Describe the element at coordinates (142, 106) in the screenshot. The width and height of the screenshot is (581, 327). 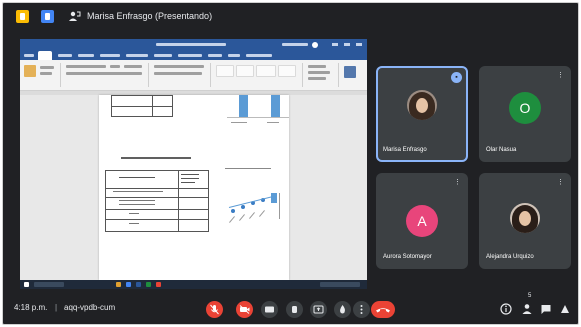
I see `table-top` at that location.